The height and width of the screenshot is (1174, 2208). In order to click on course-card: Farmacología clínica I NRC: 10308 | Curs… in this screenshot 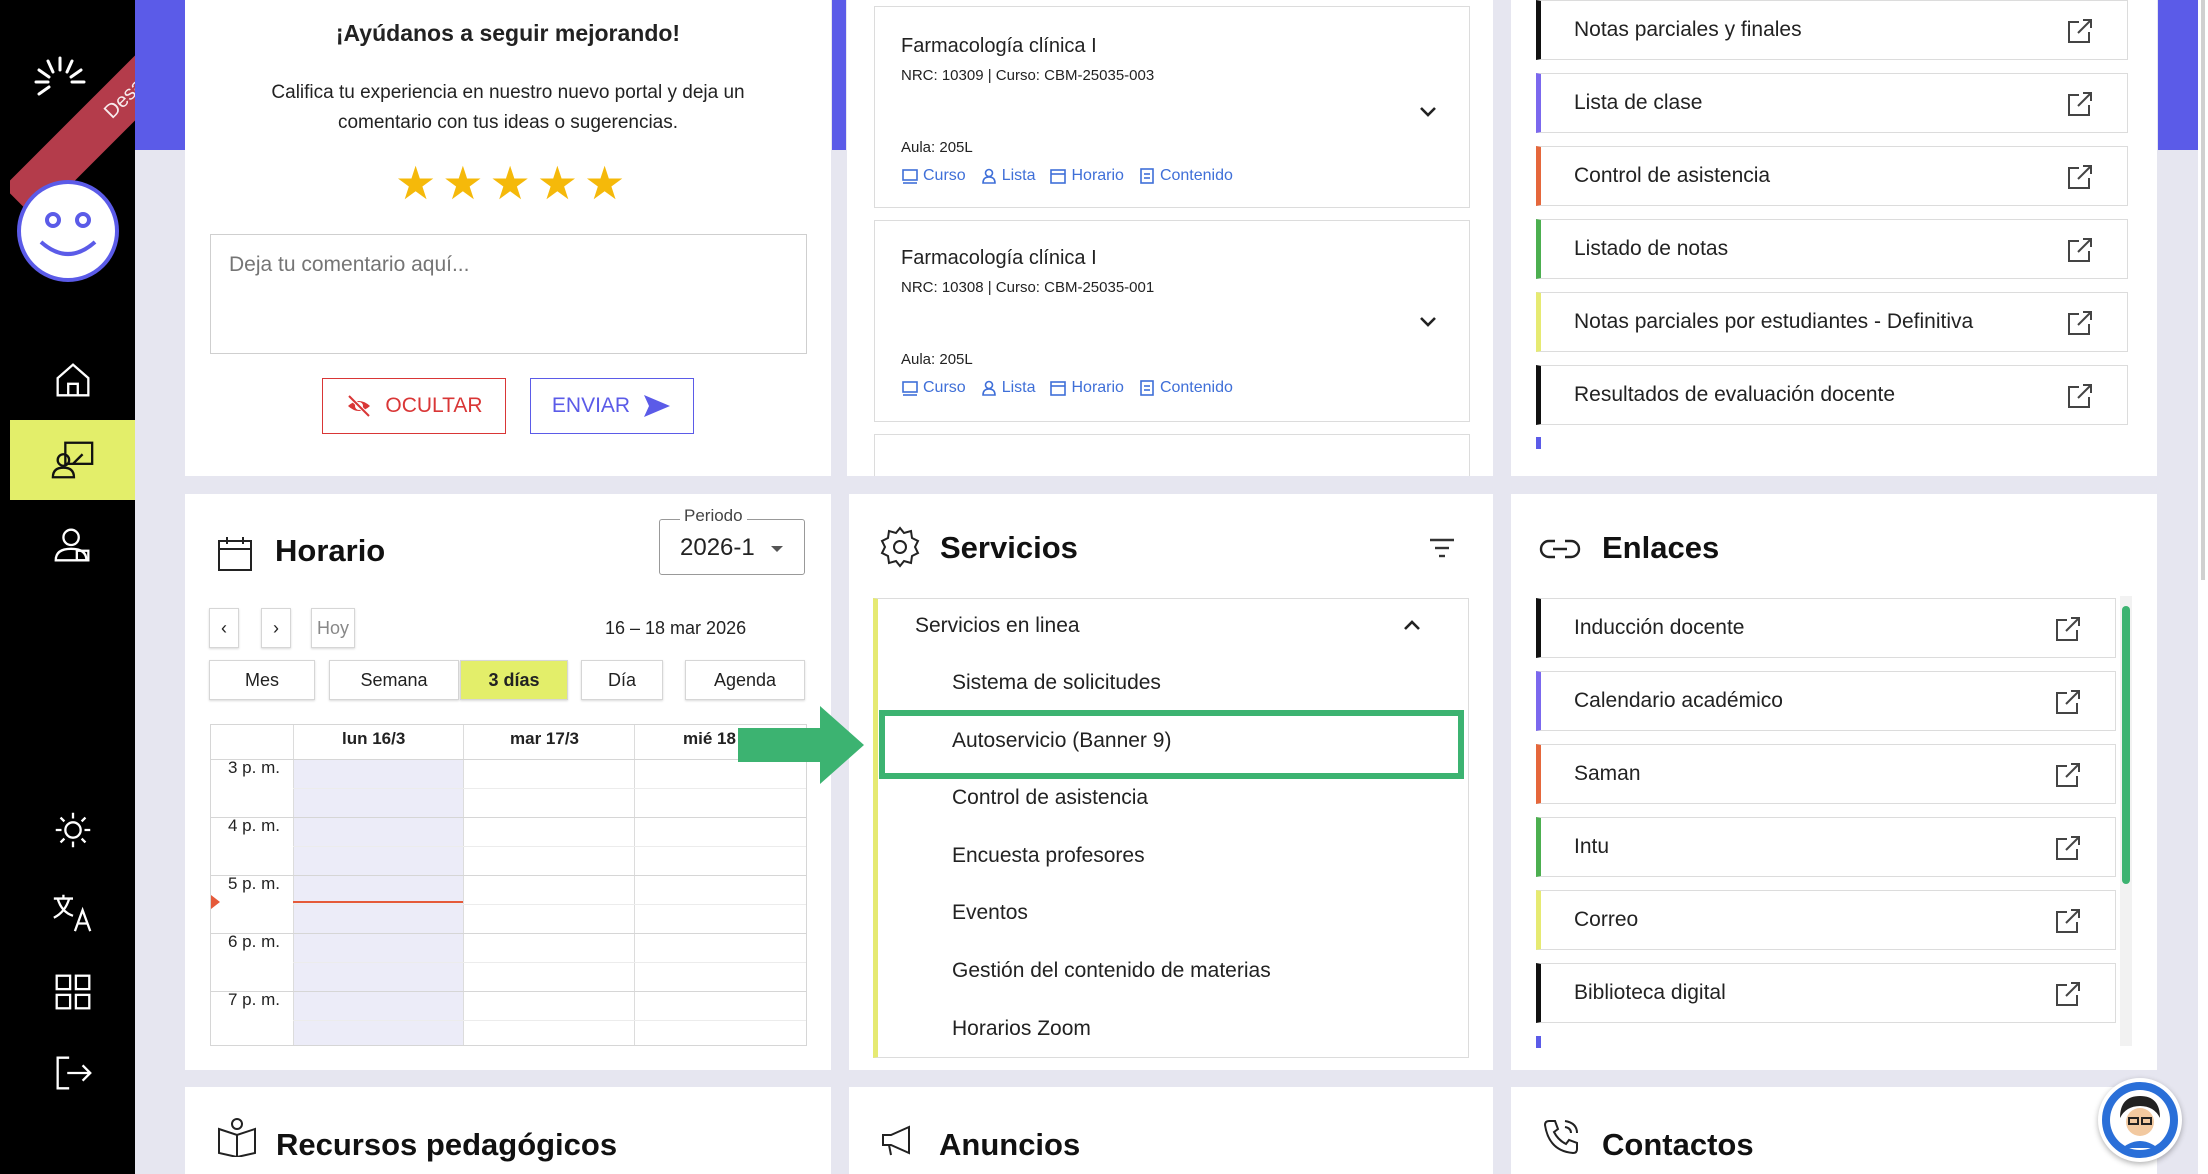, I will do `click(1172, 321)`.